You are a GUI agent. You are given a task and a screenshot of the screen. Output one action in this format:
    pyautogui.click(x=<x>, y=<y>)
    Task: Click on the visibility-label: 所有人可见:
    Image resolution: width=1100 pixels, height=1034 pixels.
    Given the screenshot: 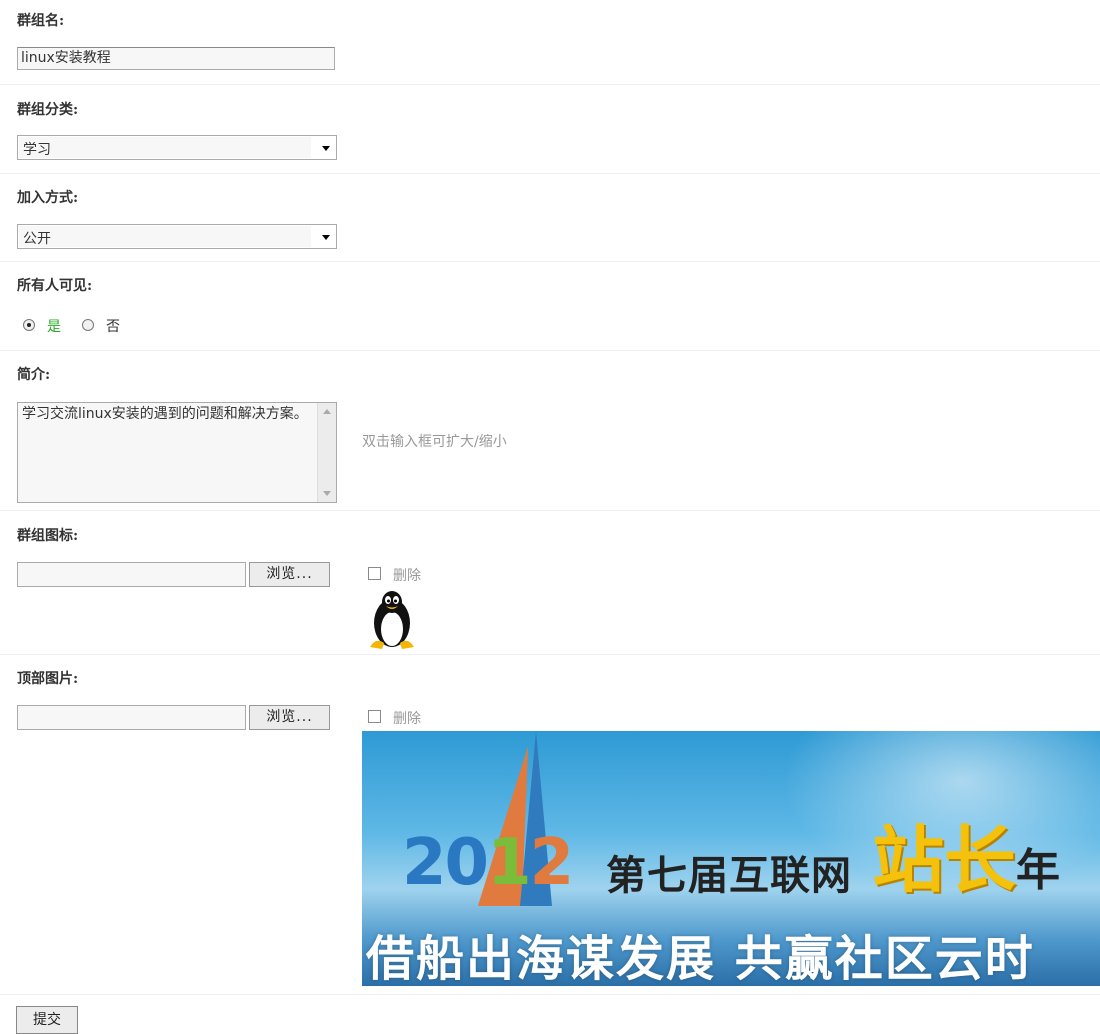 What is the action you would take?
    pyautogui.click(x=55, y=286)
    